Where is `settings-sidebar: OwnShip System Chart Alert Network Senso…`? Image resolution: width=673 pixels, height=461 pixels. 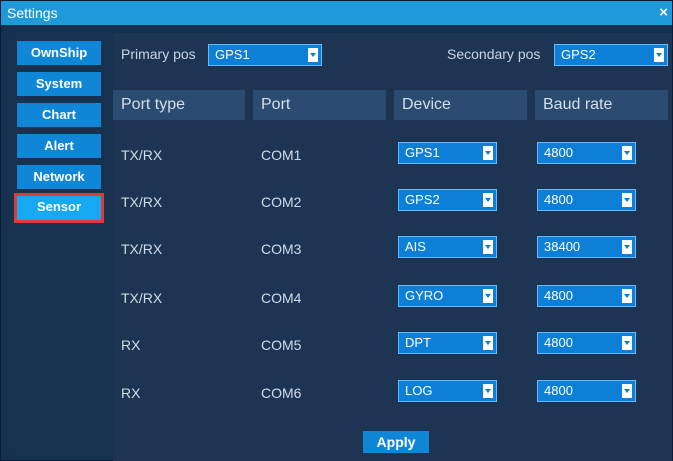
settings-sidebar: OwnShip System Chart Alert Network Senso… is located at coordinates (61, 244).